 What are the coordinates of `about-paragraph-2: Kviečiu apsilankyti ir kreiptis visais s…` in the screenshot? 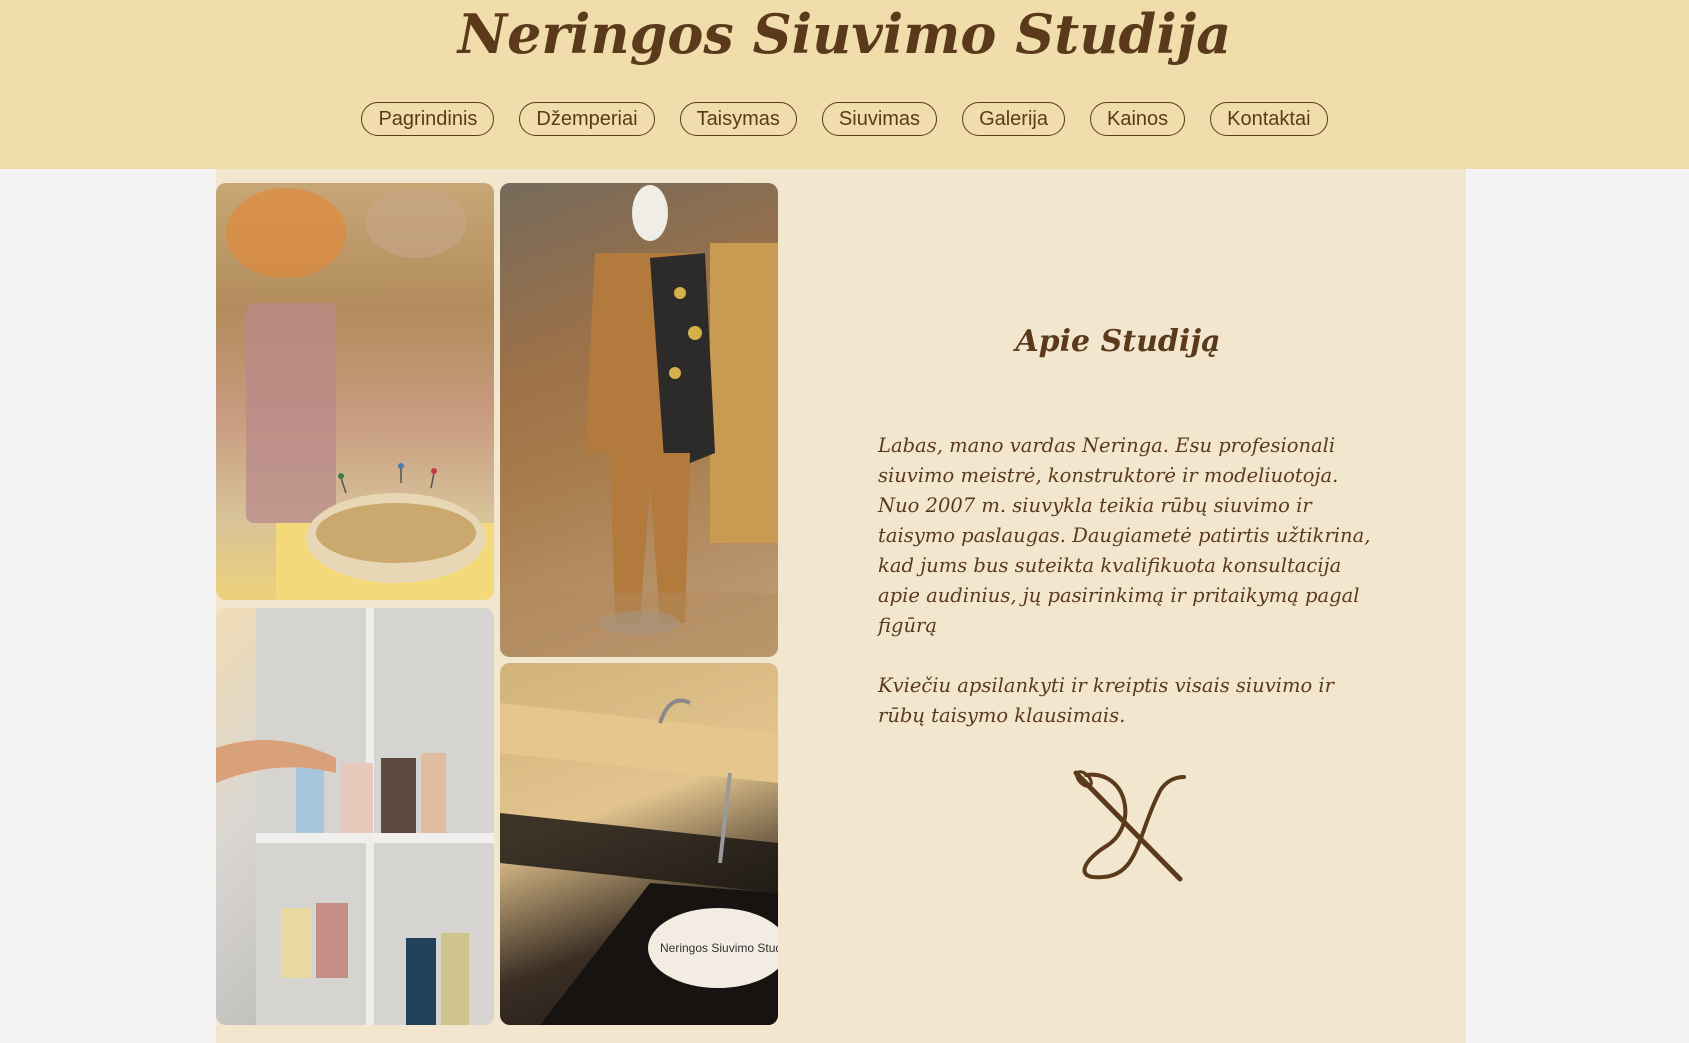 It's located at (1106, 700).